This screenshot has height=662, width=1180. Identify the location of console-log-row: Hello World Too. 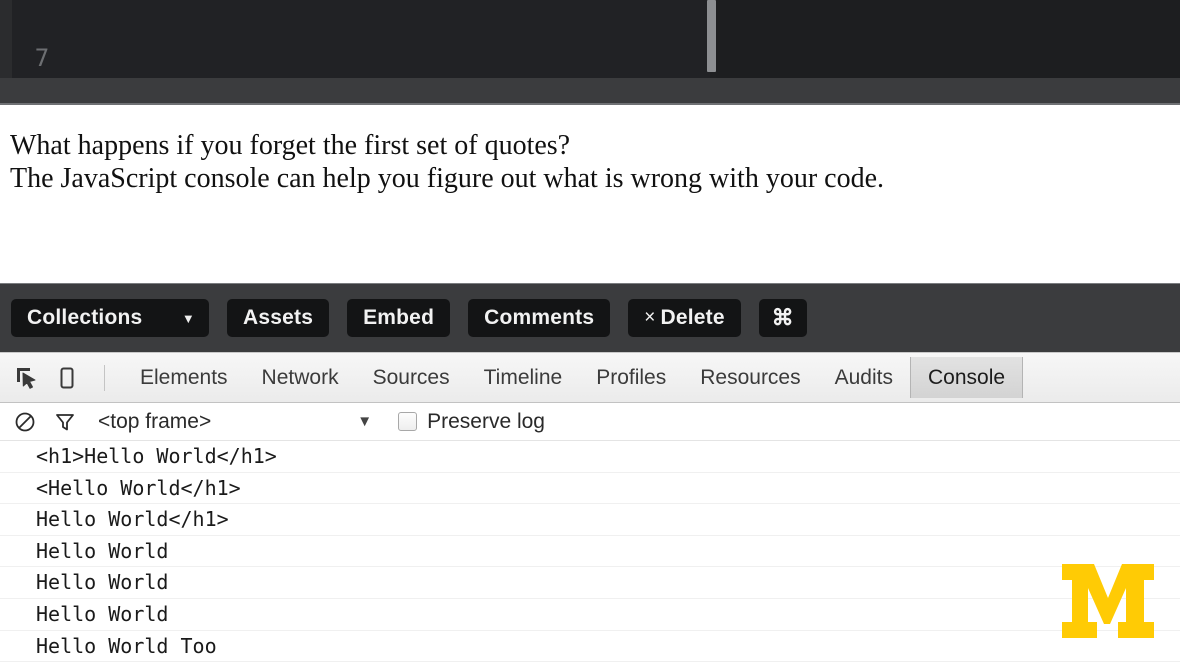
(590, 646).